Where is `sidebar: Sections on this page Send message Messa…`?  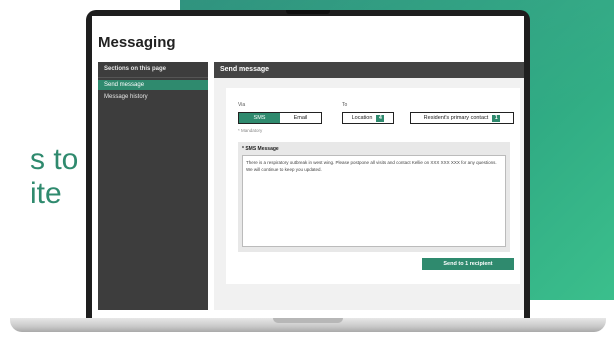 sidebar: Sections on this page Send message Messa… is located at coordinates (153, 186).